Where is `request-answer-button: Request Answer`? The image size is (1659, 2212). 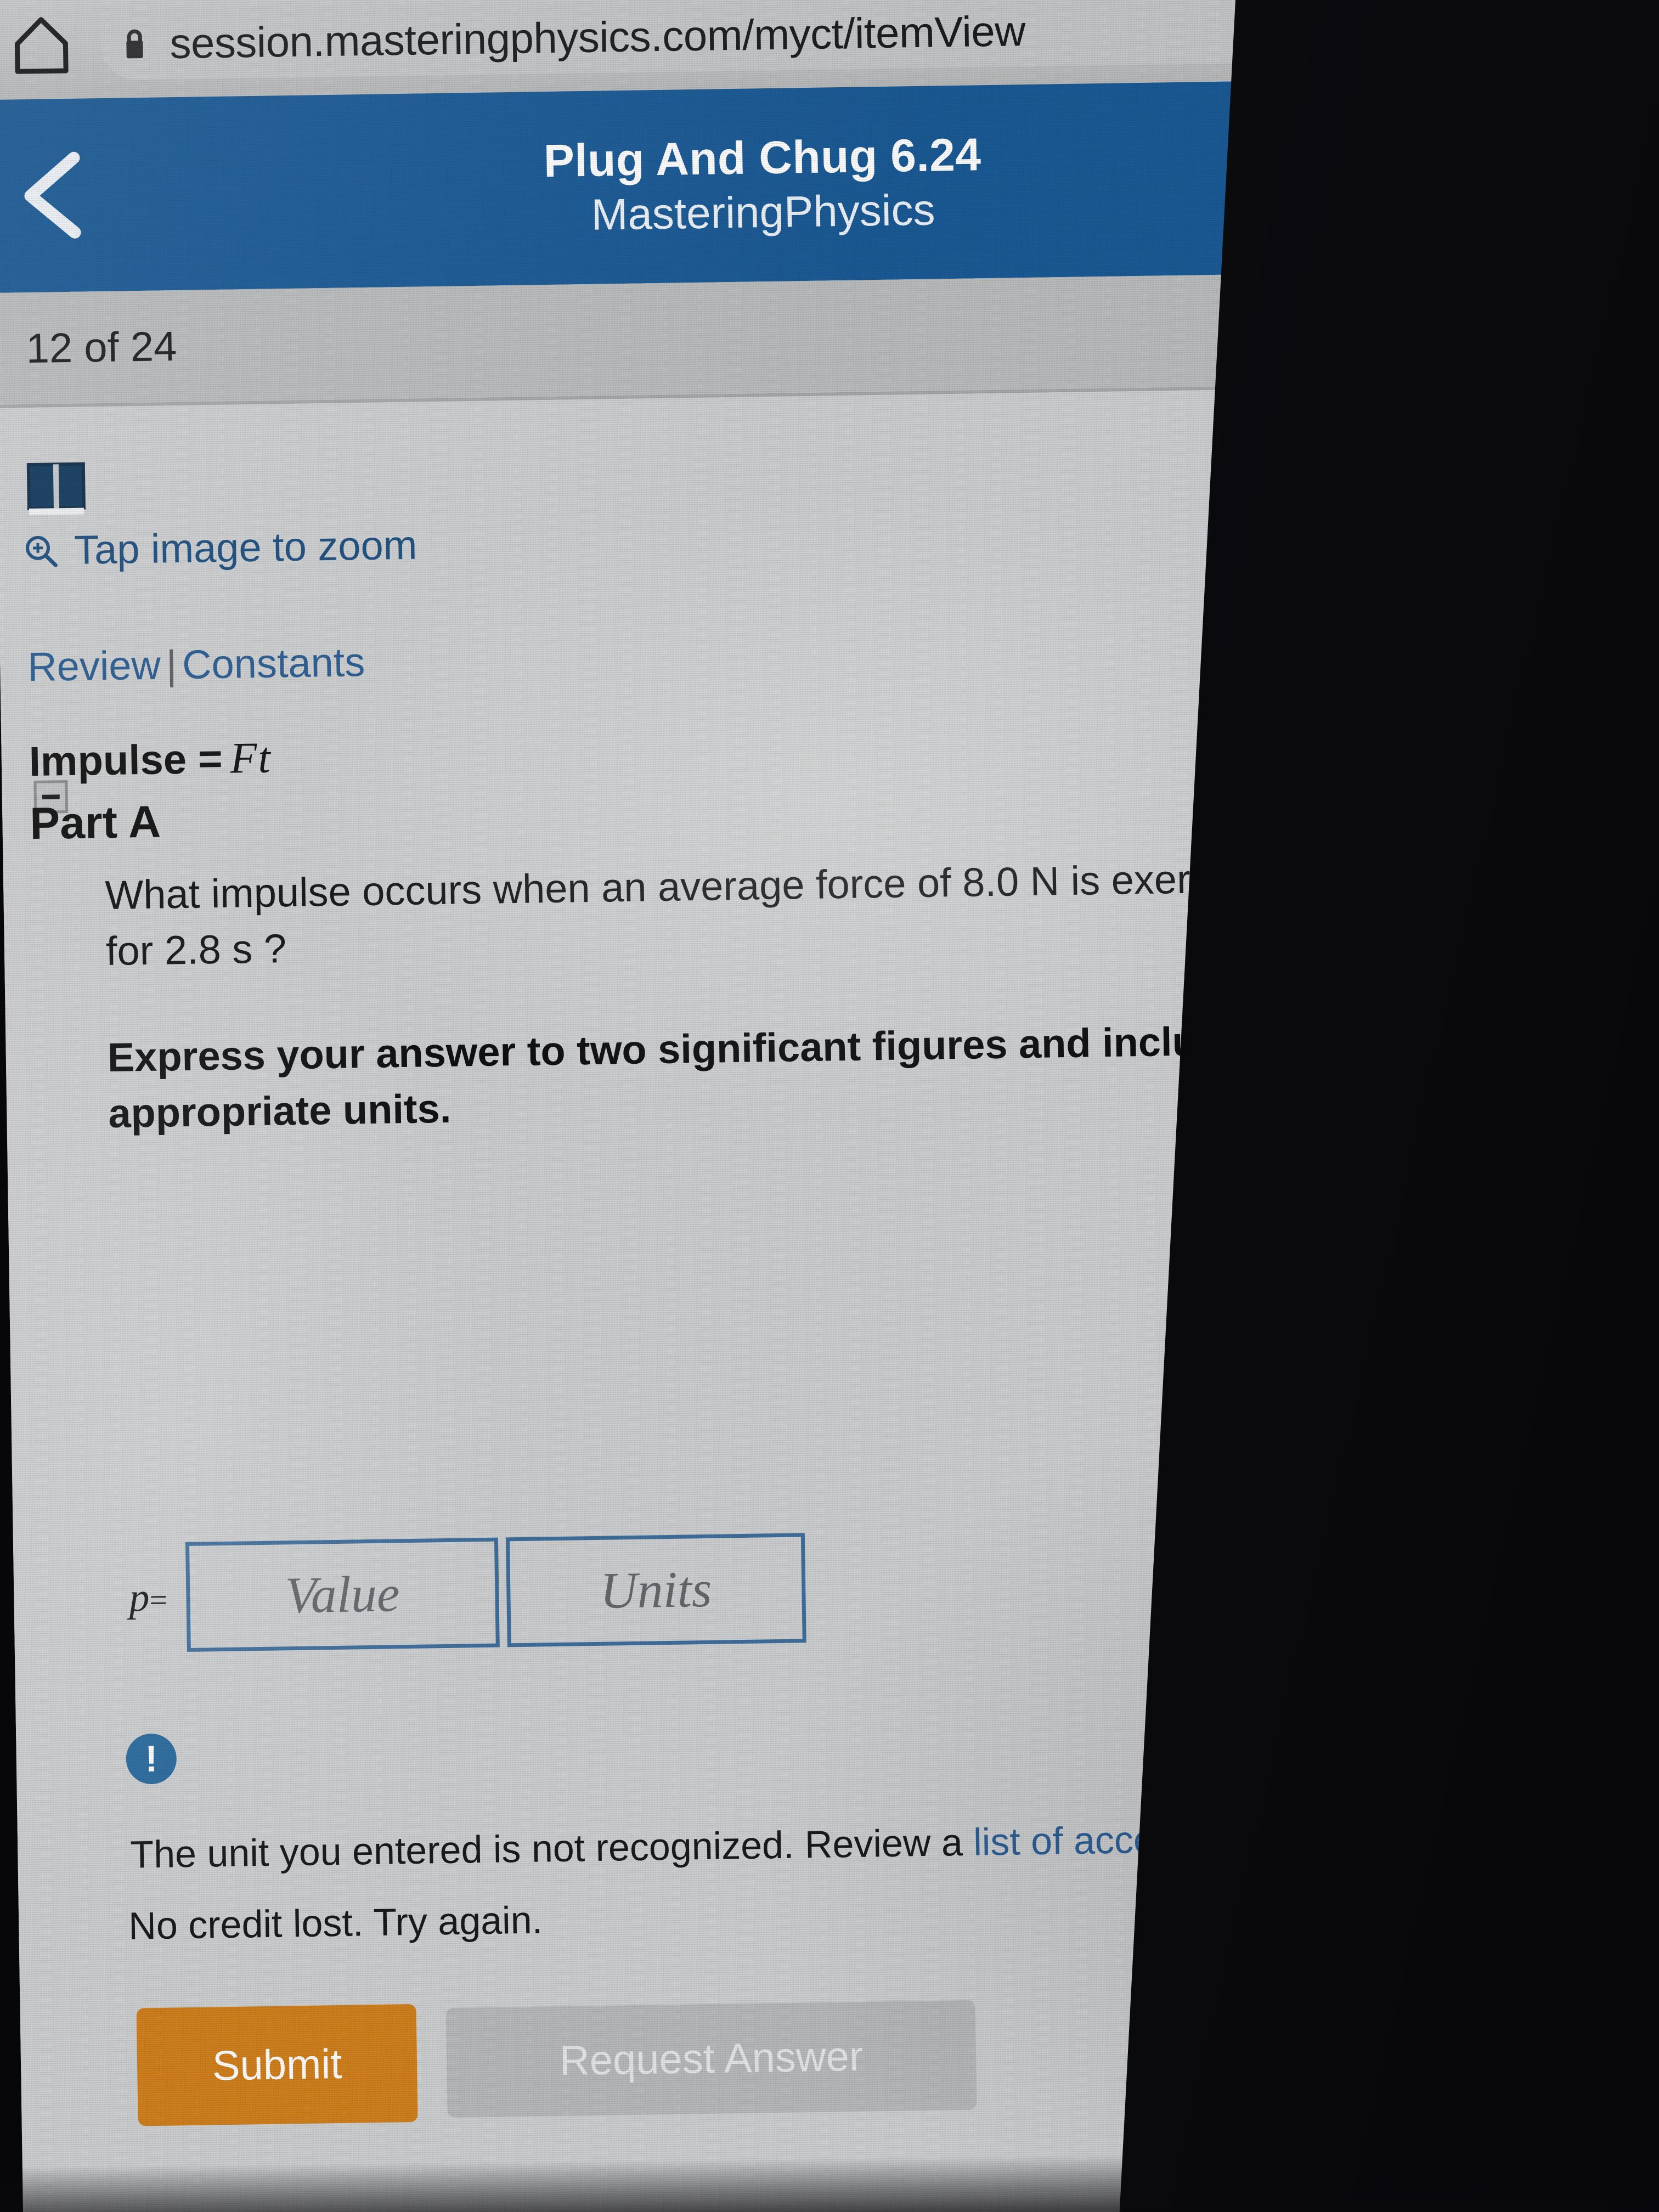 request-answer-button: Request Answer is located at coordinates (711, 2059).